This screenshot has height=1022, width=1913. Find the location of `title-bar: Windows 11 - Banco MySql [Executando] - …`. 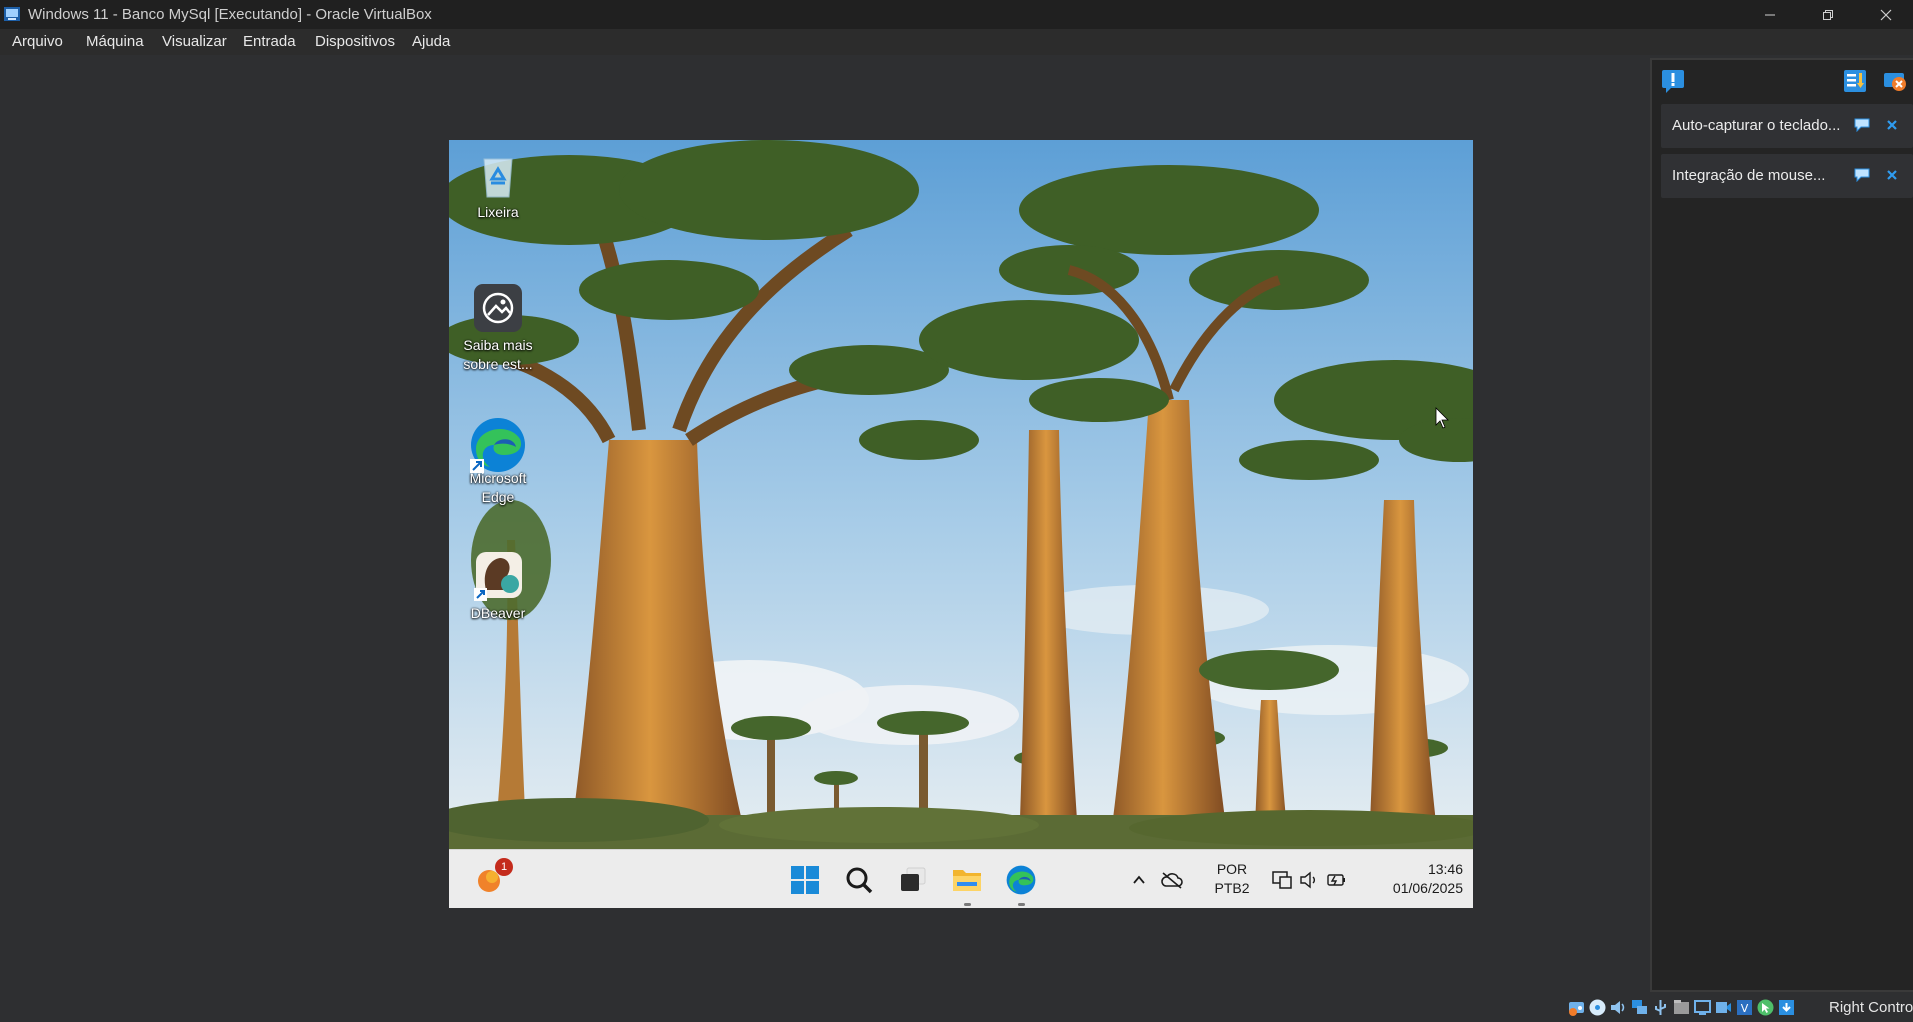

title-bar: Windows 11 - Banco MySql [Executando] - … is located at coordinates (956, 14).